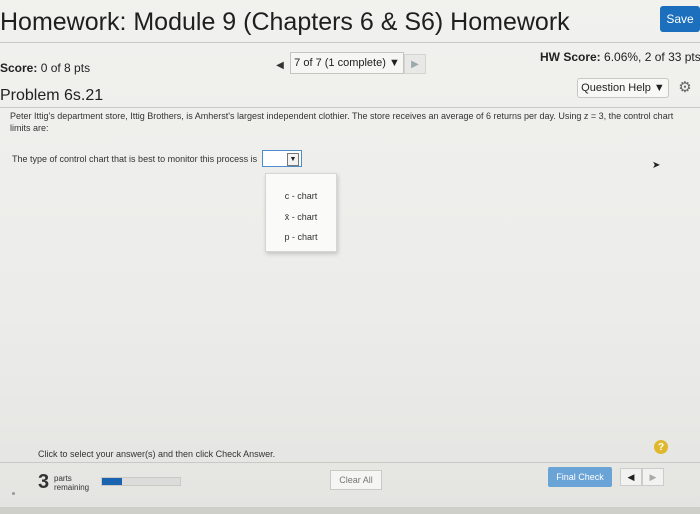 The image size is (700, 514). What do you see at coordinates (65, 68) in the screenshot?
I see `score-value: 0 of 8 pts` at bounding box center [65, 68].